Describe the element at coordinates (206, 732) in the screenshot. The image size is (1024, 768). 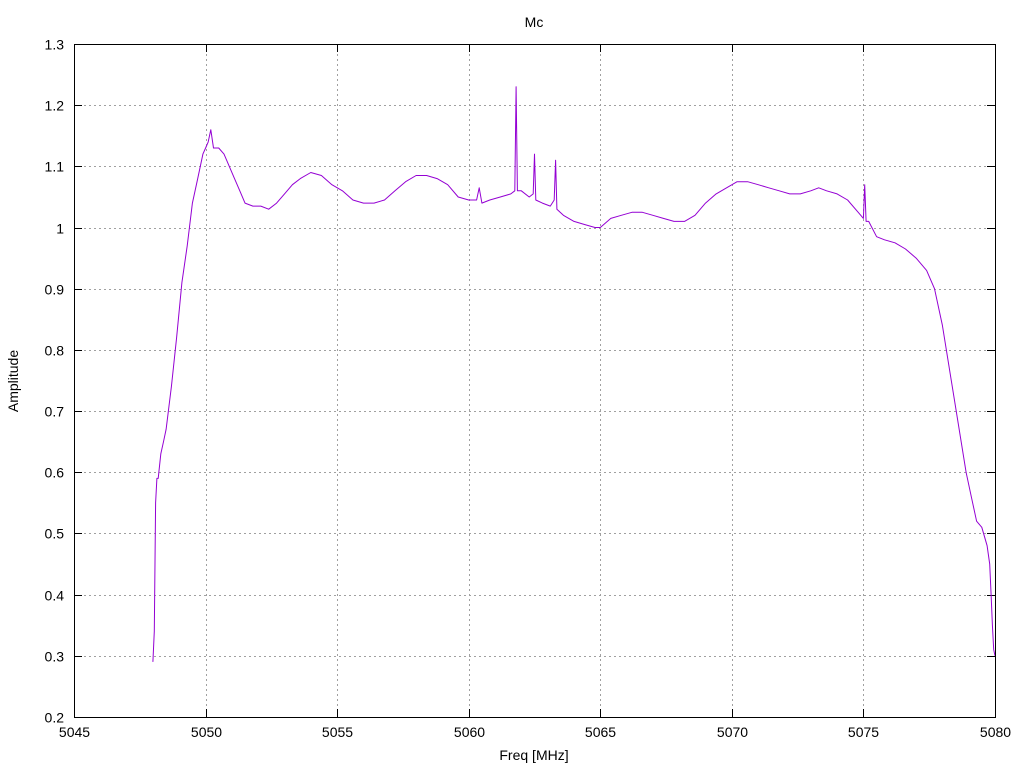
I see `x-tick-label: 5050` at that location.